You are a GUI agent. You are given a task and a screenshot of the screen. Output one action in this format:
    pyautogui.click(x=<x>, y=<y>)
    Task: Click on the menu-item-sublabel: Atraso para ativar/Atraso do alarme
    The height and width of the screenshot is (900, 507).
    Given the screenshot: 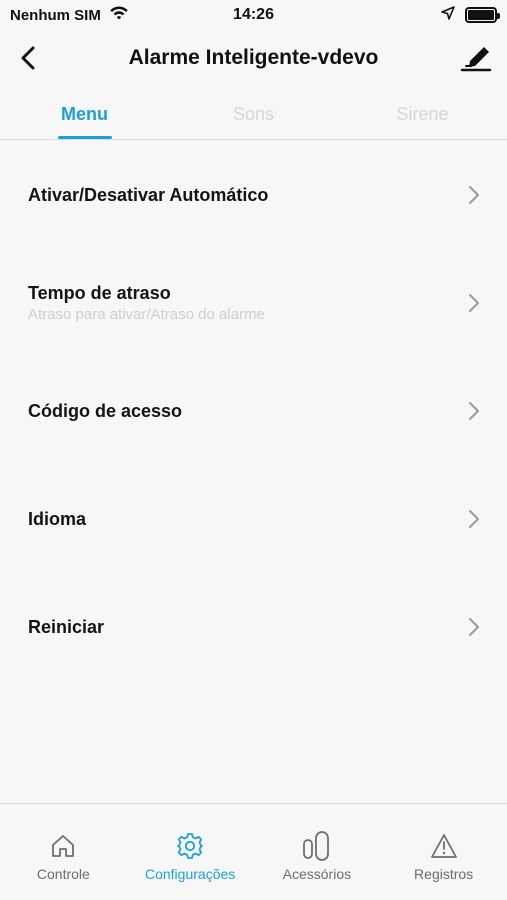 What is the action you would take?
    pyautogui.click(x=146, y=314)
    